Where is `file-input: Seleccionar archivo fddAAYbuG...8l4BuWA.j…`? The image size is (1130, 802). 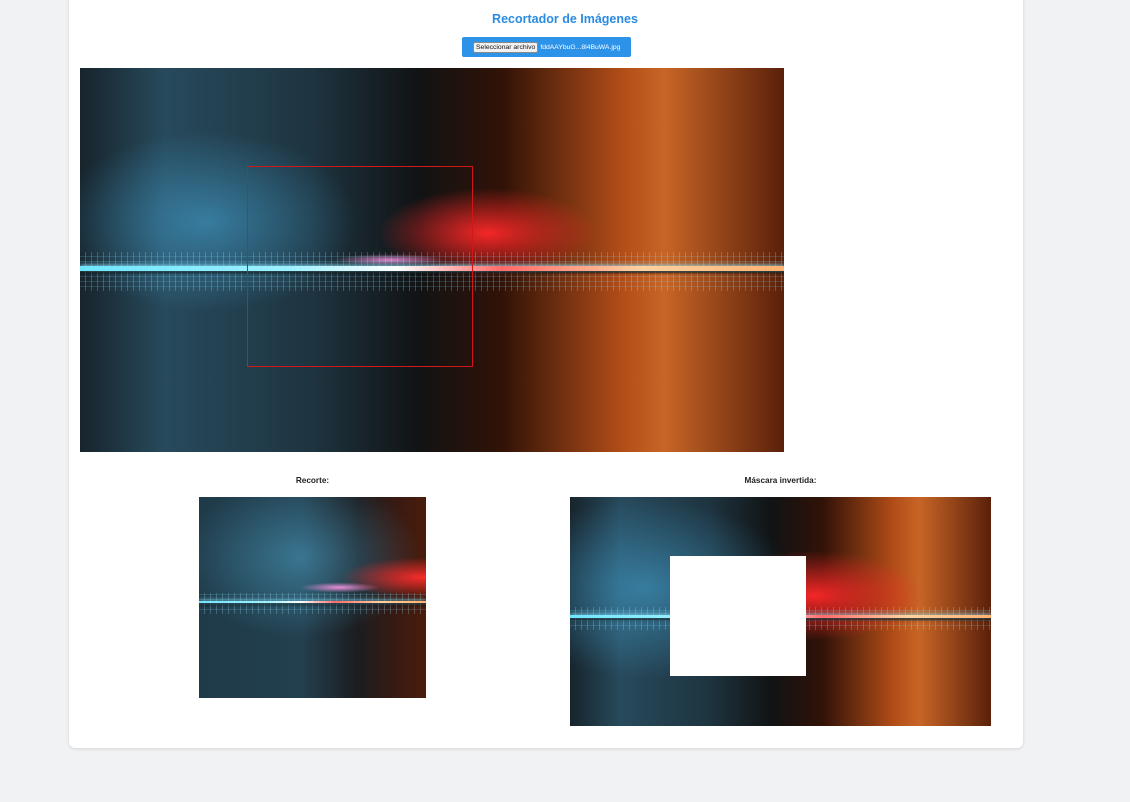 file-input: Seleccionar archivo fddAAYbuG...8l4BuWA.j… is located at coordinates (546, 47).